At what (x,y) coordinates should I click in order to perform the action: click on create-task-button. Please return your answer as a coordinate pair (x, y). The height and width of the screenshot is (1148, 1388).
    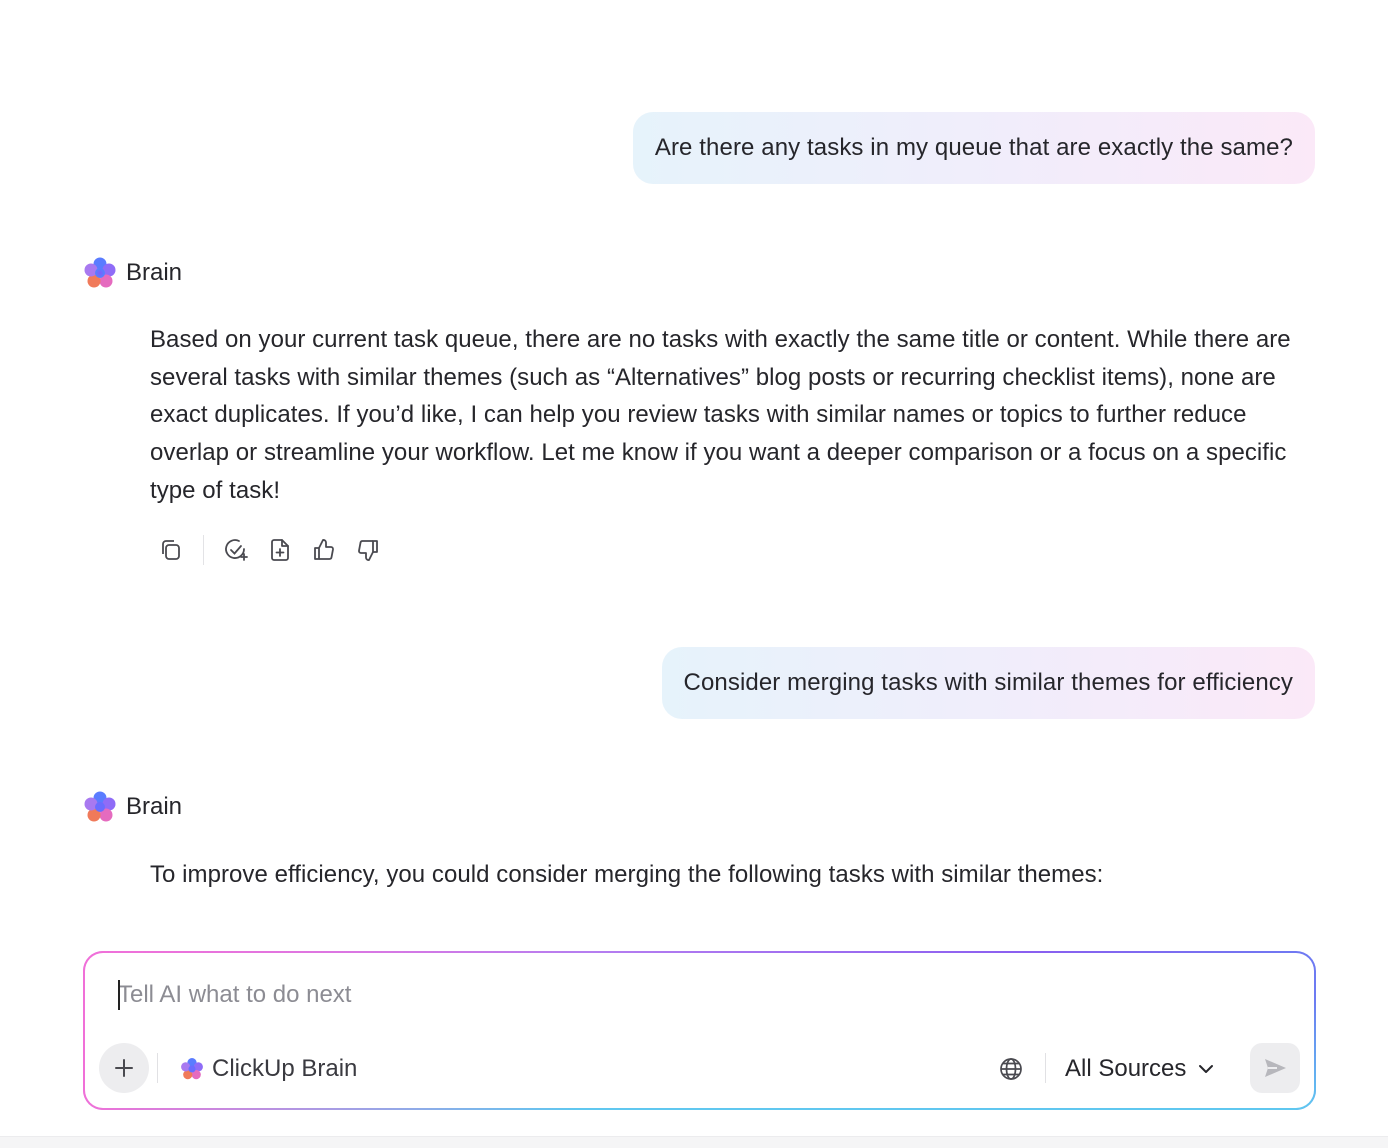
    Looking at the image, I should click on (236, 550).